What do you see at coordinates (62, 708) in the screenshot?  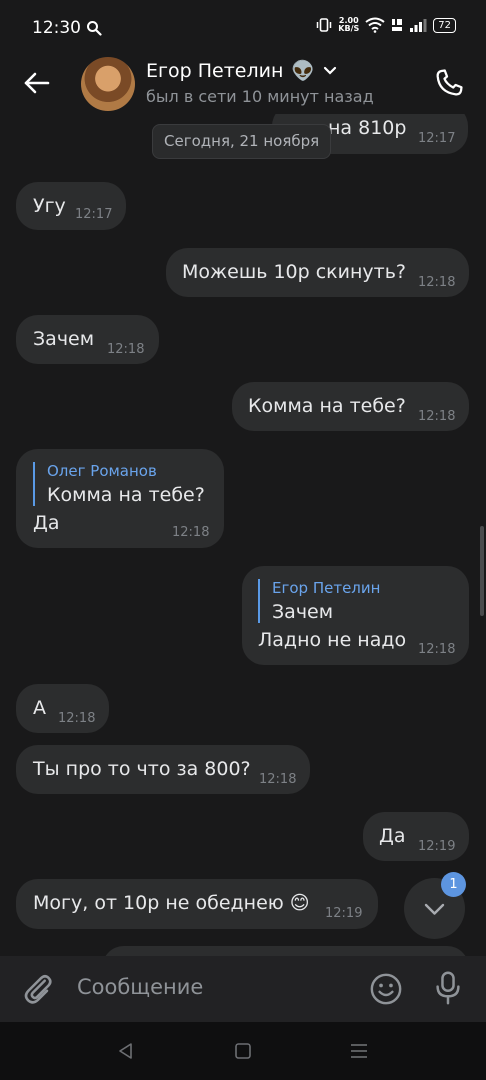 I see `message-incoming: А 12:18` at bounding box center [62, 708].